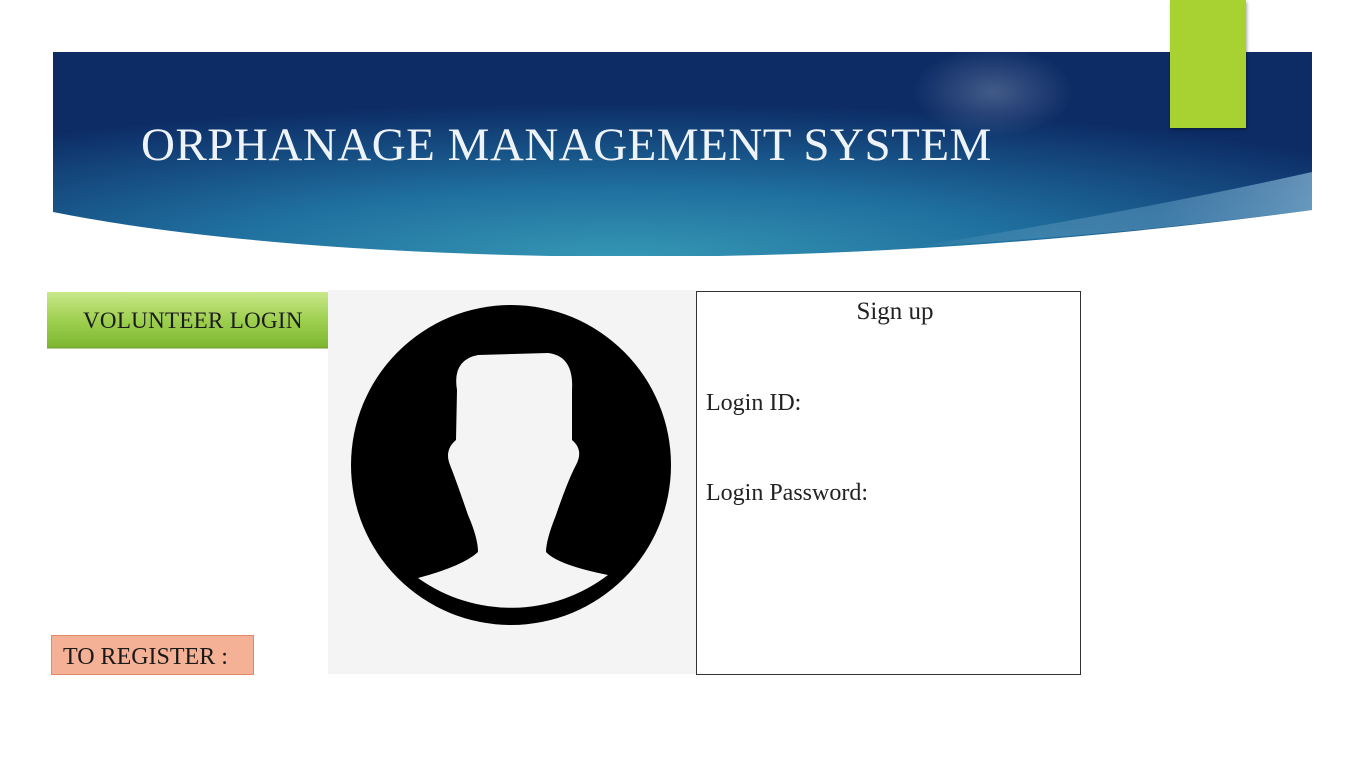 Image resolution: width=1366 pixels, height=768 pixels. I want to click on accent-block, so click(1208, 64).